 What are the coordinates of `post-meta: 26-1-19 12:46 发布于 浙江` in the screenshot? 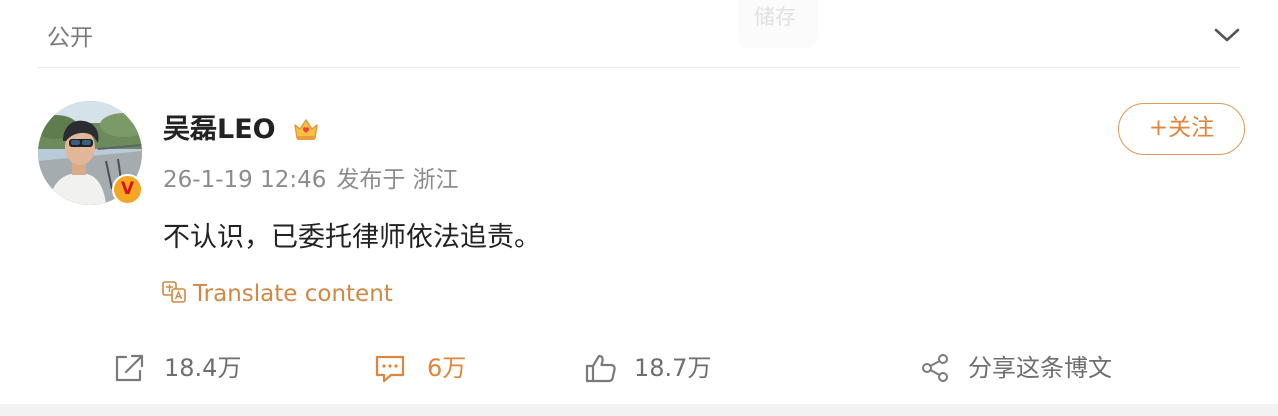 It's located at (311, 180).